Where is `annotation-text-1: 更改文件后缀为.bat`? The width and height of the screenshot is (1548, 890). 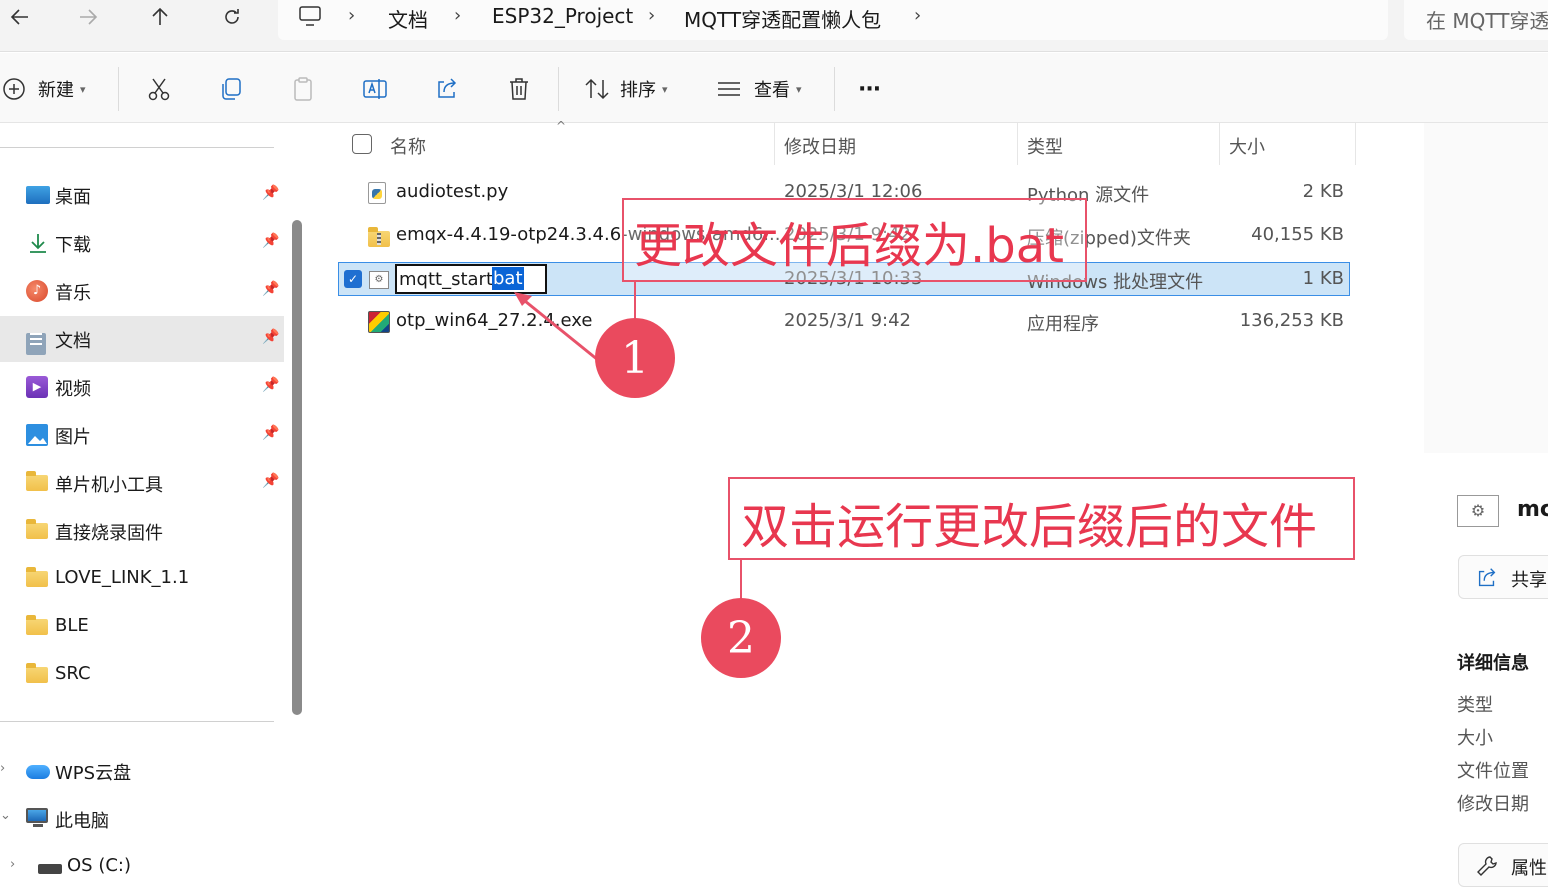
annotation-text-1: 更改文件后缀为.bat is located at coordinates (849, 246).